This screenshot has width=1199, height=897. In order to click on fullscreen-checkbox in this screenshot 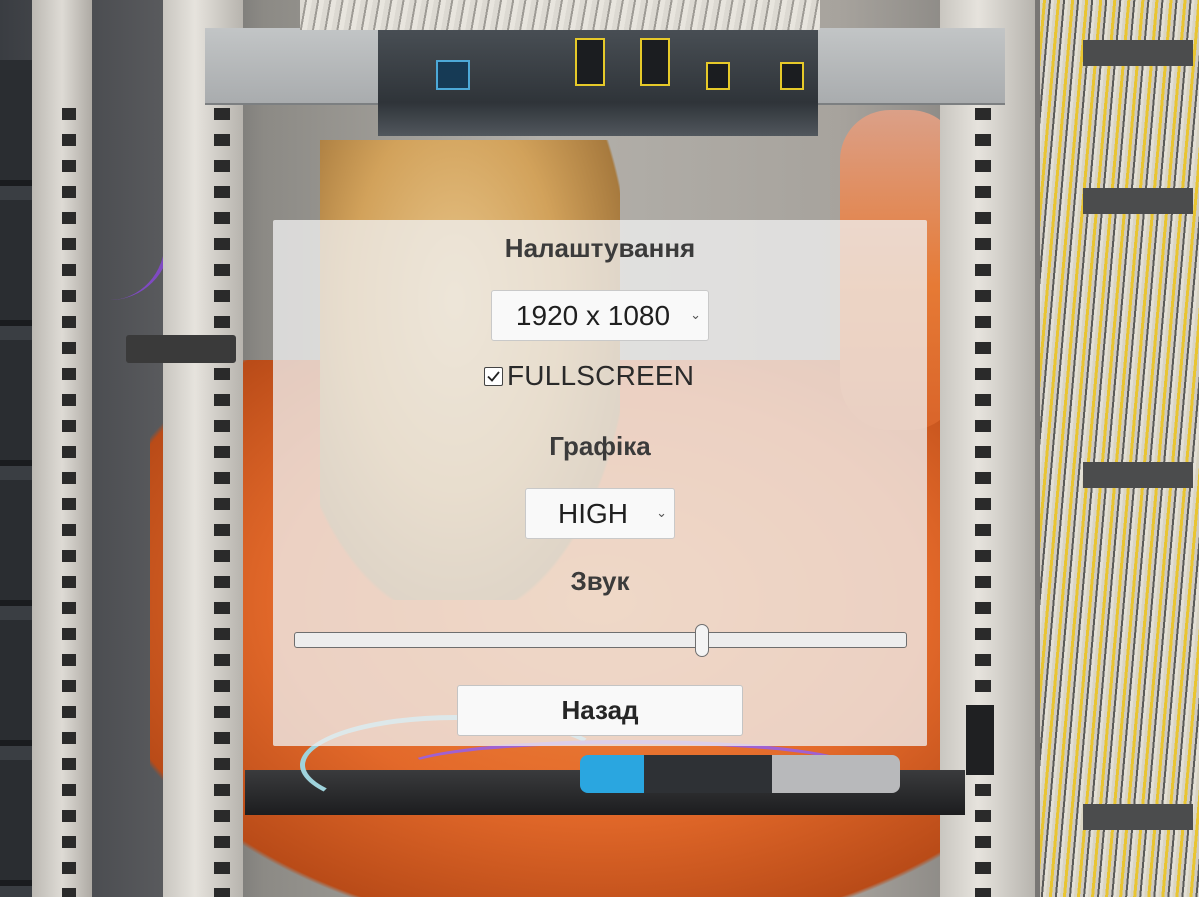, I will do `click(493, 376)`.